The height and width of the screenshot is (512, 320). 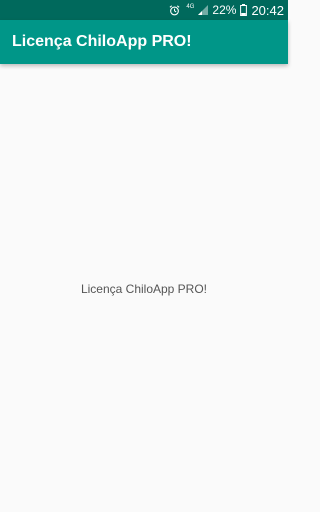 What do you see at coordinates (174, 10) in the screenshot?
I see `alarm-icon` at bounding box center [174, 10].